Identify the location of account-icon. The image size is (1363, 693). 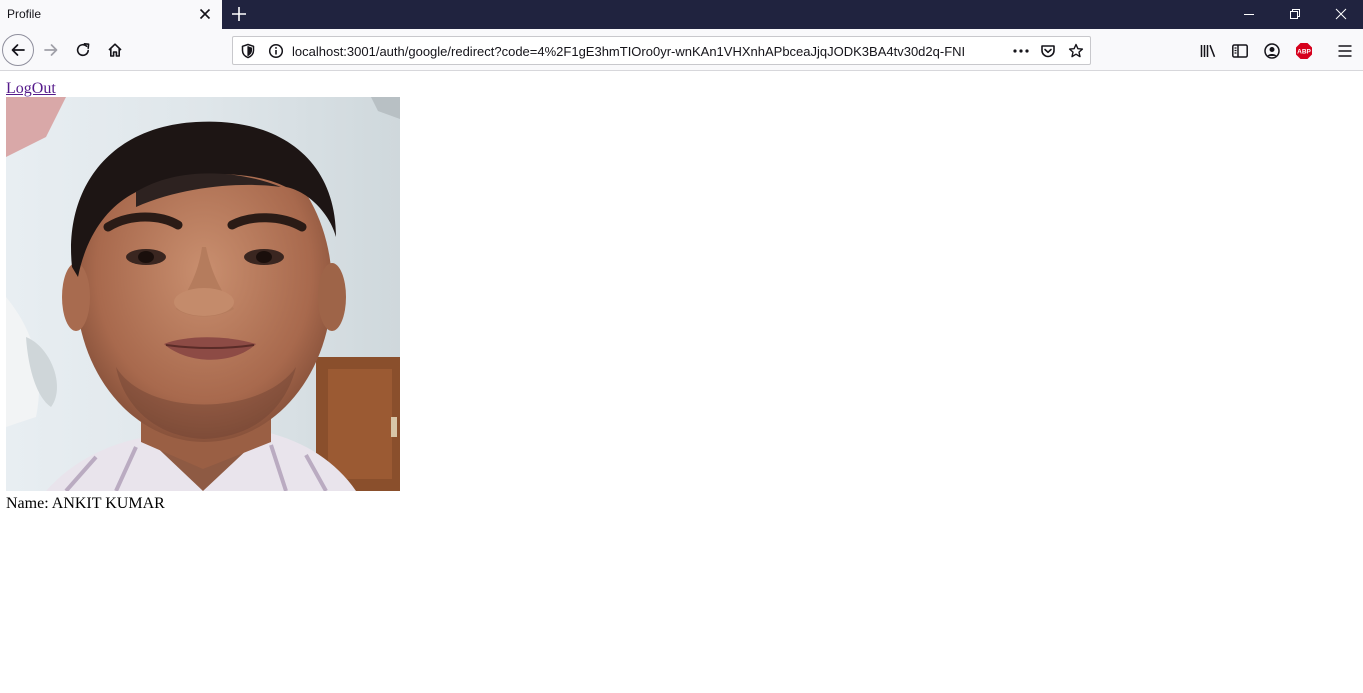
(1272, 51).